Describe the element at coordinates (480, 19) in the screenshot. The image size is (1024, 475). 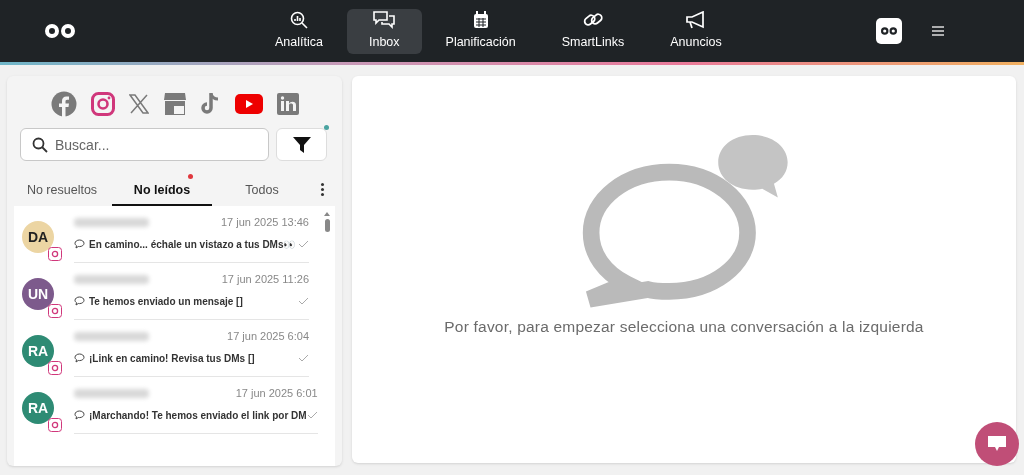
I see `calendar-icon` at that location.